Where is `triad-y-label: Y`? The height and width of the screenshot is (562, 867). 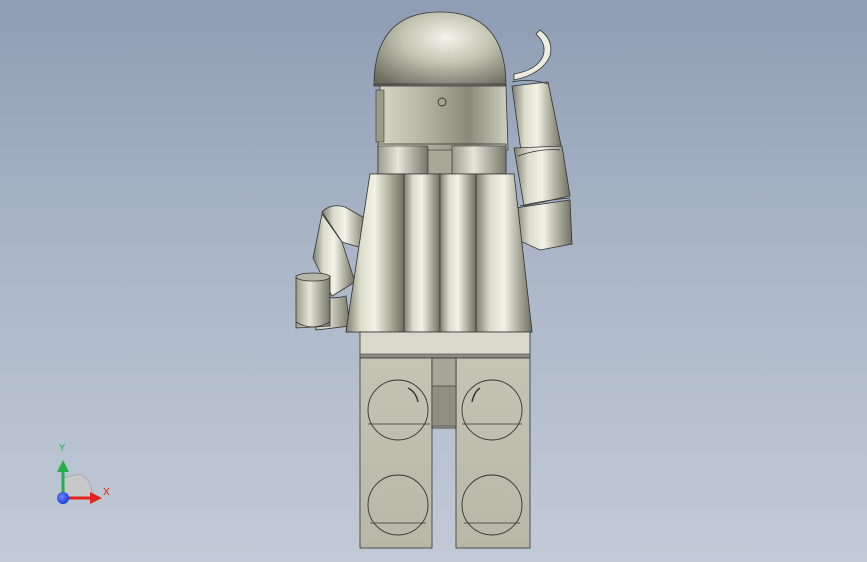 triad-y-label: Y is located at coordinates (62, 448).